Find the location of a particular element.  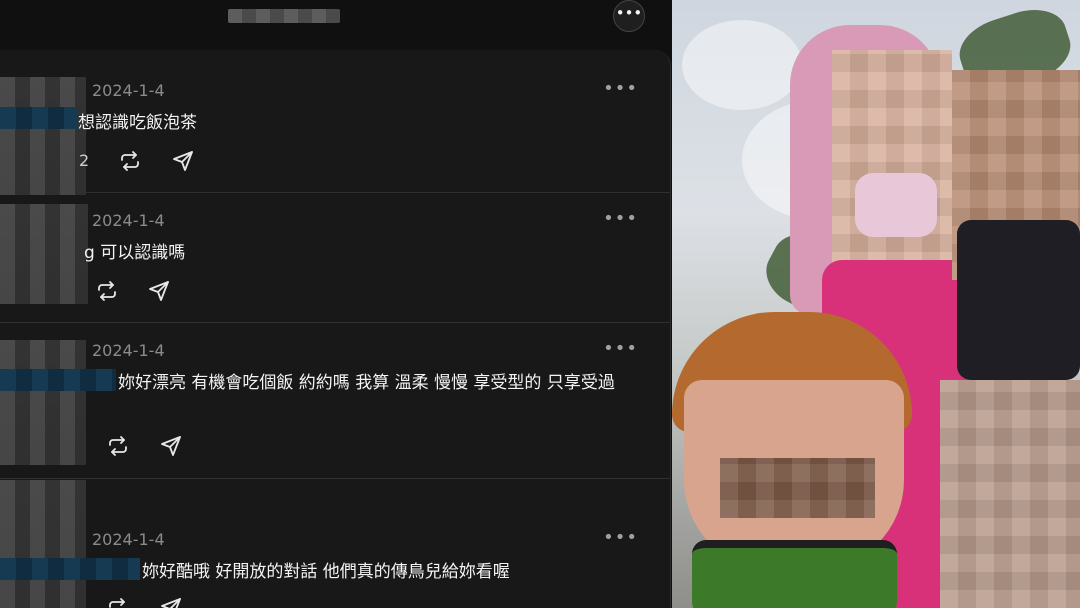

post-text: 妳好酷哦 好開放的對話 他們真的傳鳥兒給妳看喔 is located at coordinates (326, 572).